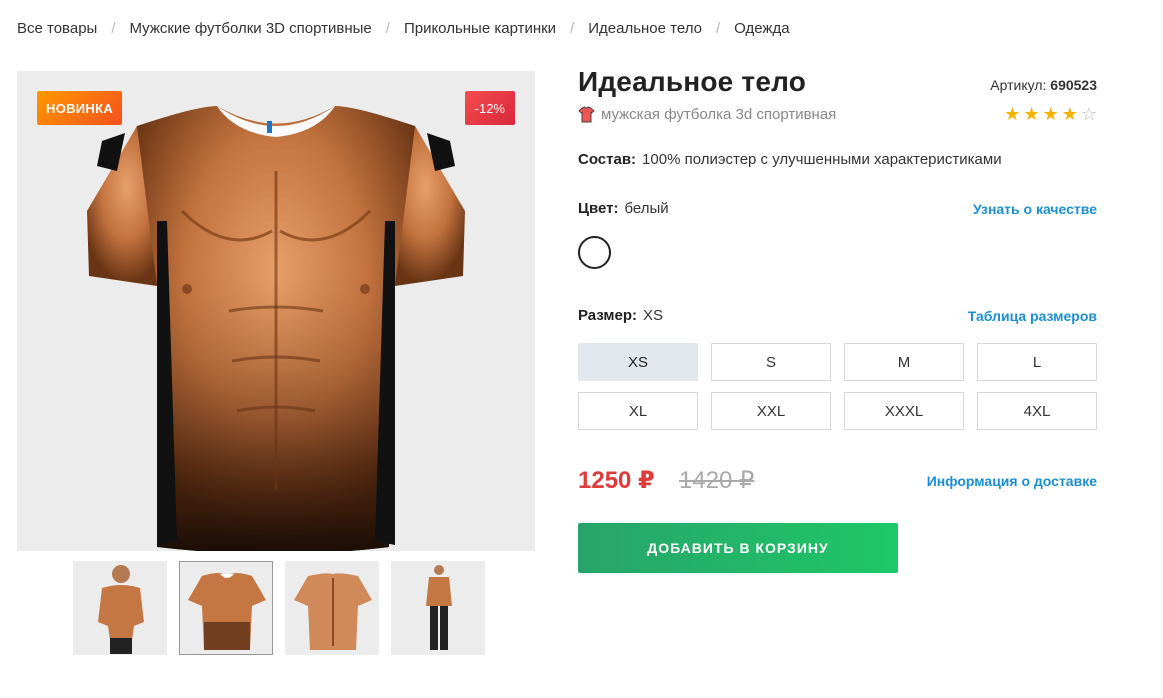 The width and height of the screenshot is (1163, 698). What do you see at coordinates (227, 611) in the screenshot?
I see `shirt-front-image` at bounding box center [227, 611].